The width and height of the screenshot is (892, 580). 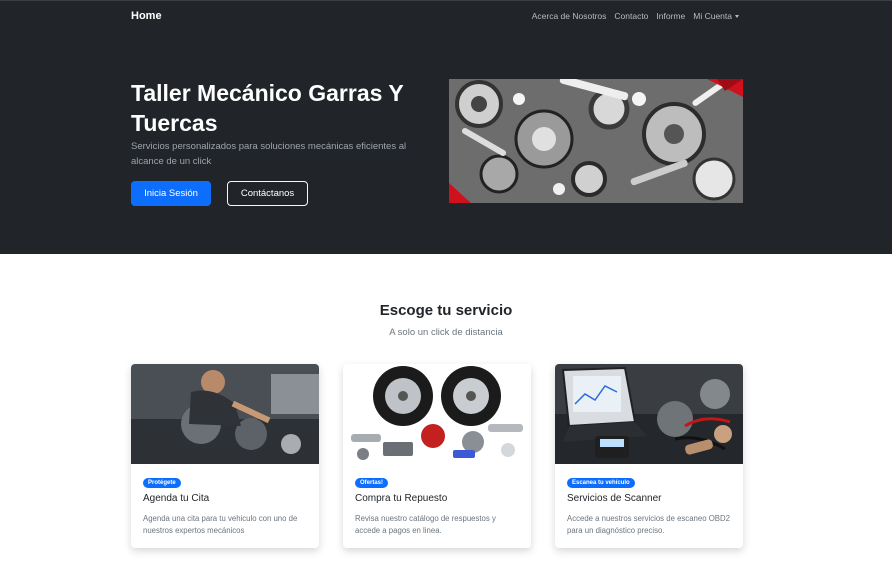 I want to click on login-button: Inicia Sesión, so click(x=171, y=193).